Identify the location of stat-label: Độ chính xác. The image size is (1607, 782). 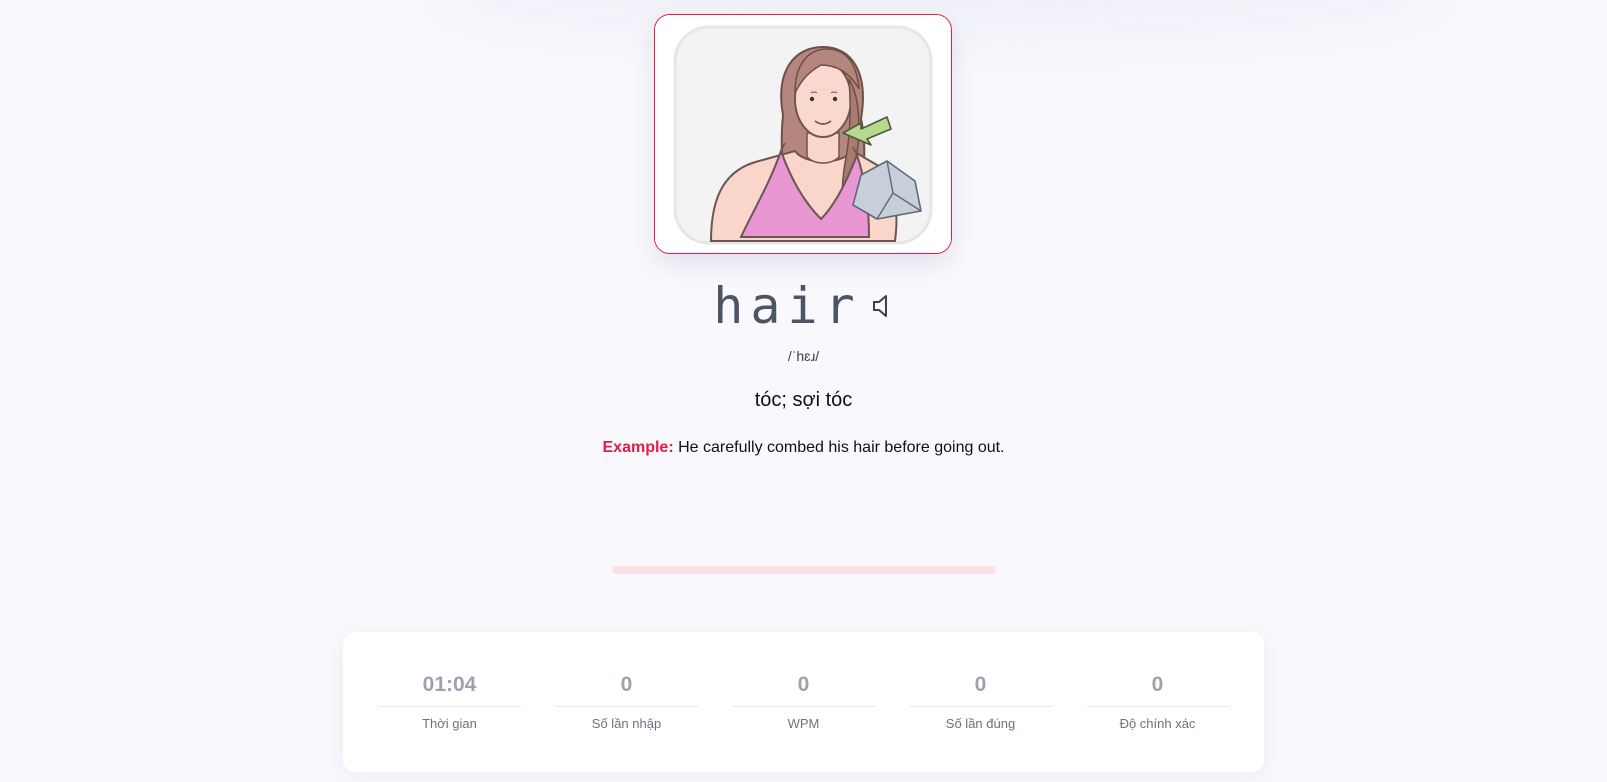
(1157, 723).